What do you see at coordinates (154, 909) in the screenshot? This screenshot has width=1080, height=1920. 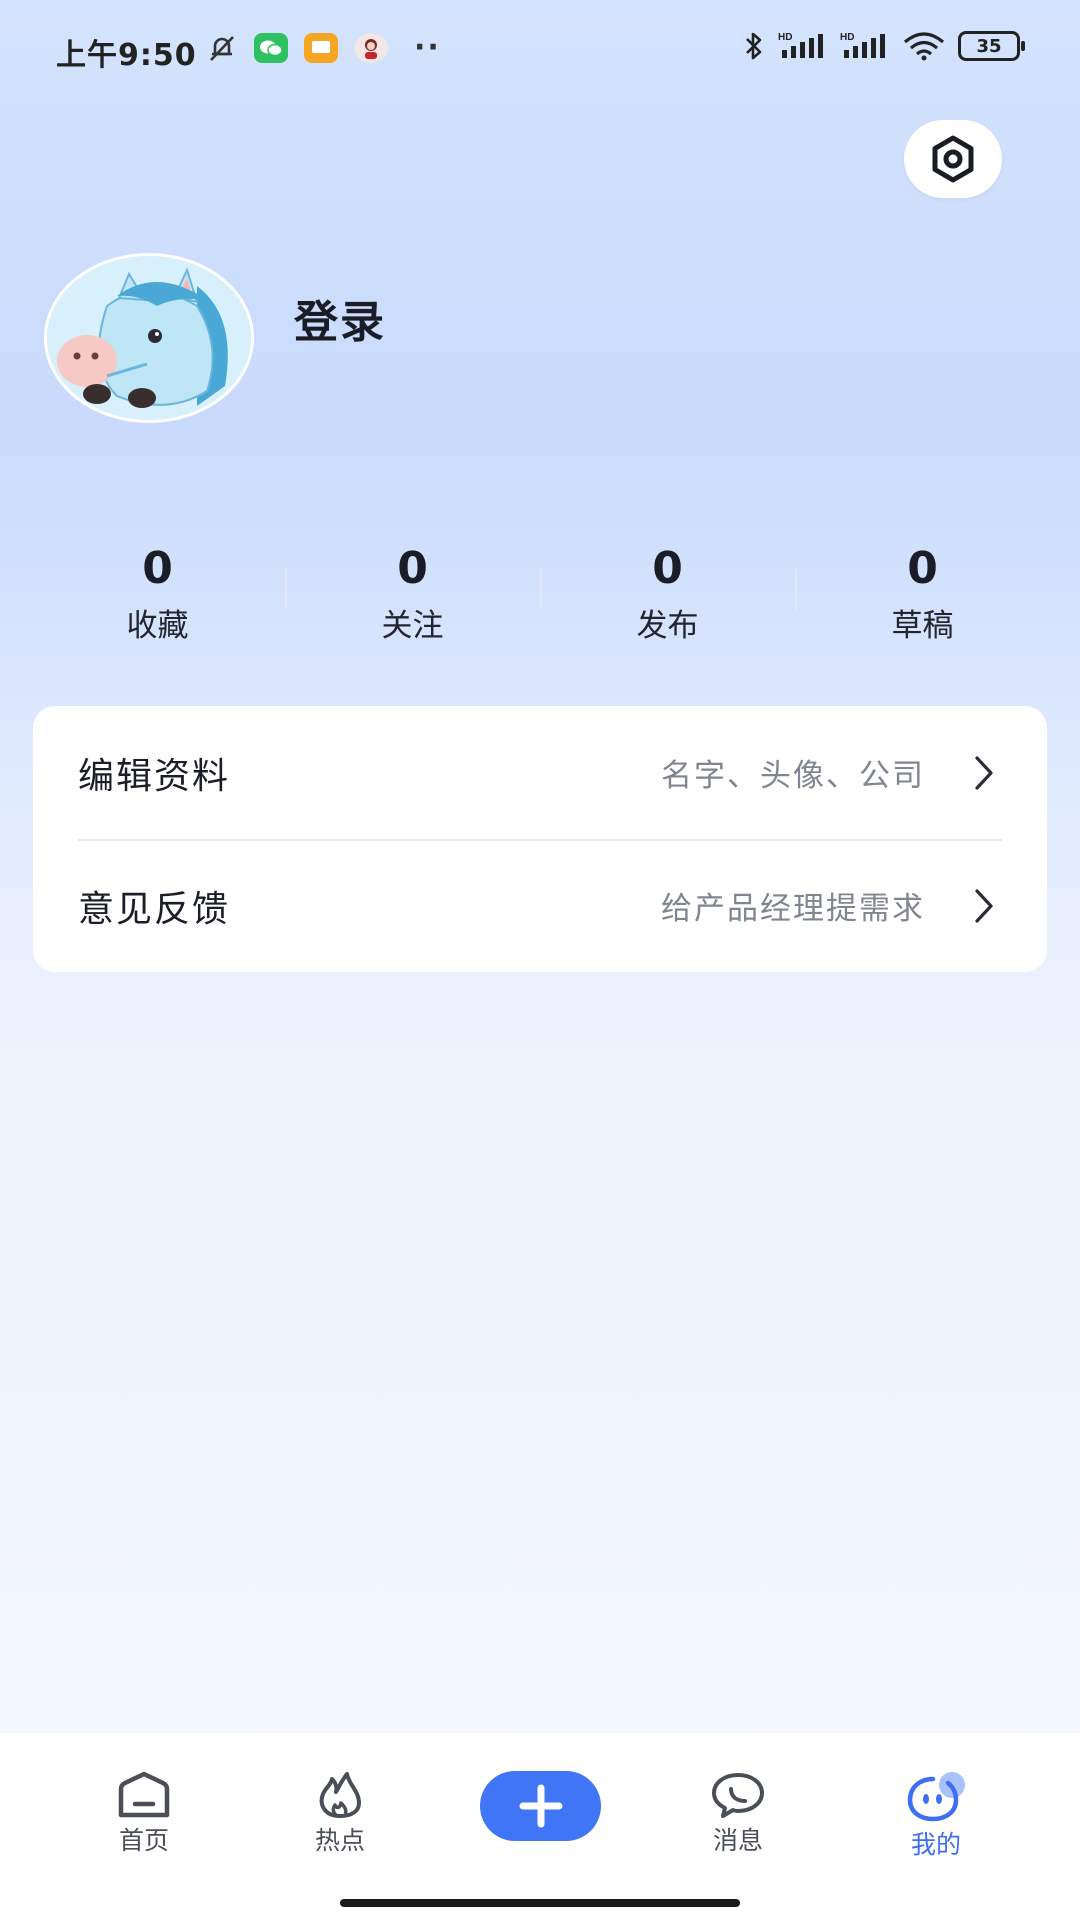 I see `menu-item-title: 意见反馈` at bounding box center [154, 909].